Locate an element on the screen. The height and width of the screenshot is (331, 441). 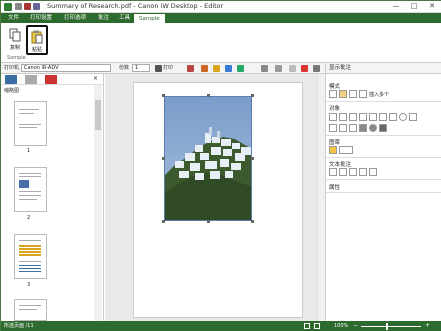
select-mode-icon is located at coordinates (333, 94).